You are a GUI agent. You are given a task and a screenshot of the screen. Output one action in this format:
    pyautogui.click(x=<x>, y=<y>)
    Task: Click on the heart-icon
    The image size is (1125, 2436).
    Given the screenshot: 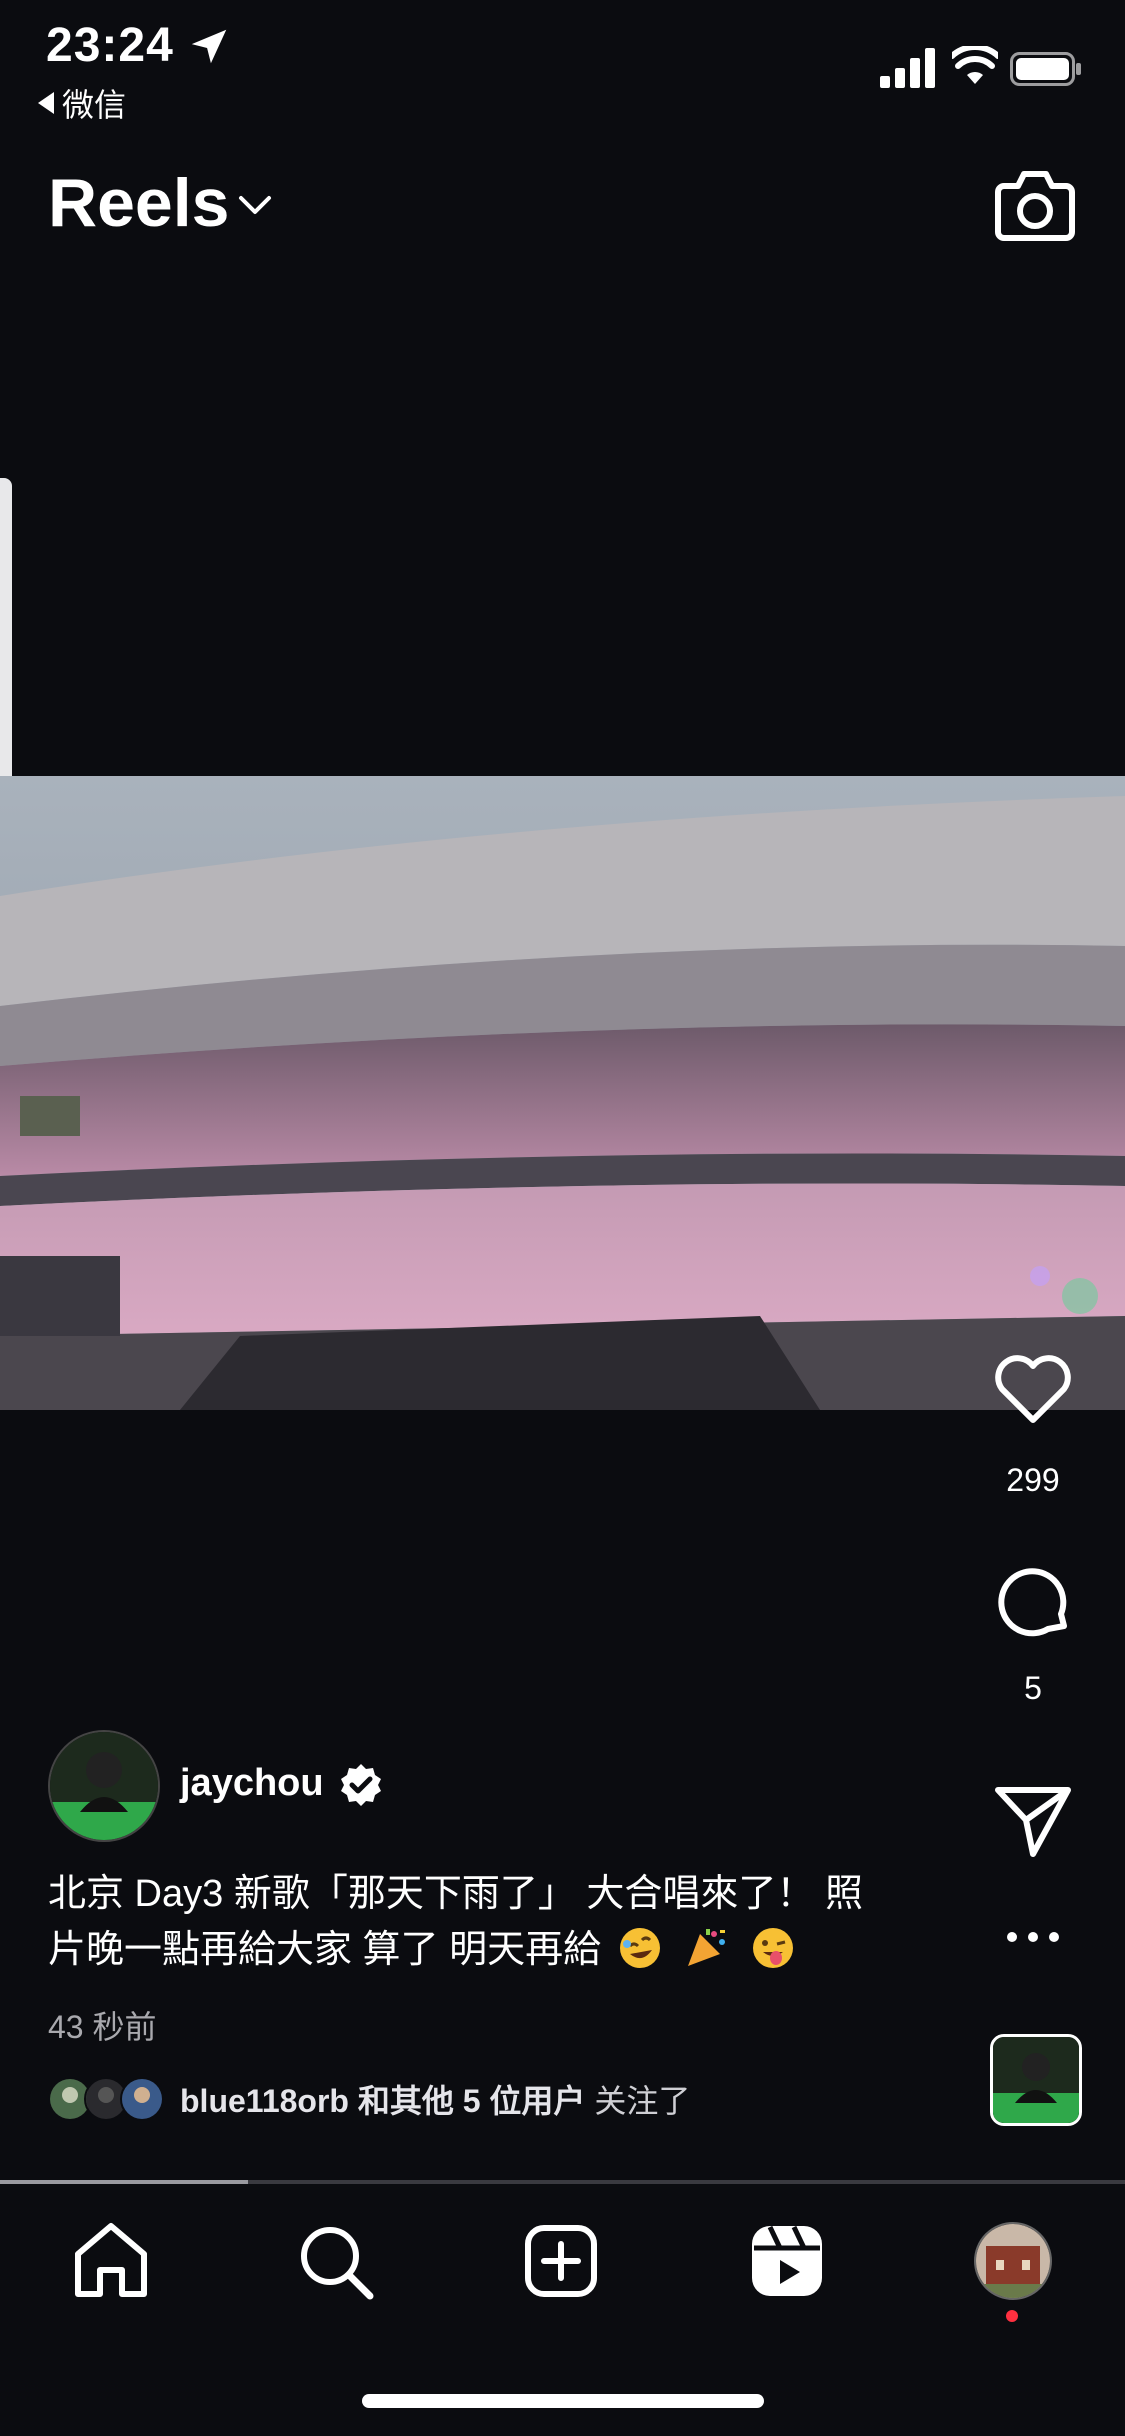 What is the action you would take?
    pyautogui.click(x=1033, y=1389)
    